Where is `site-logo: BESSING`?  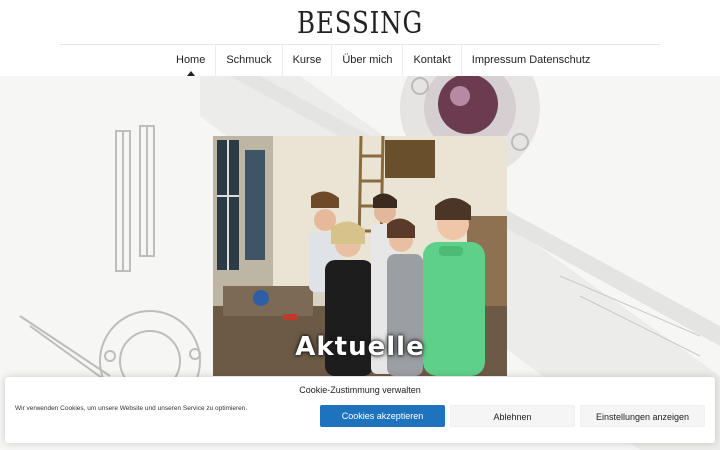 site-logo: BESSING is located at coordinates (360, 23).